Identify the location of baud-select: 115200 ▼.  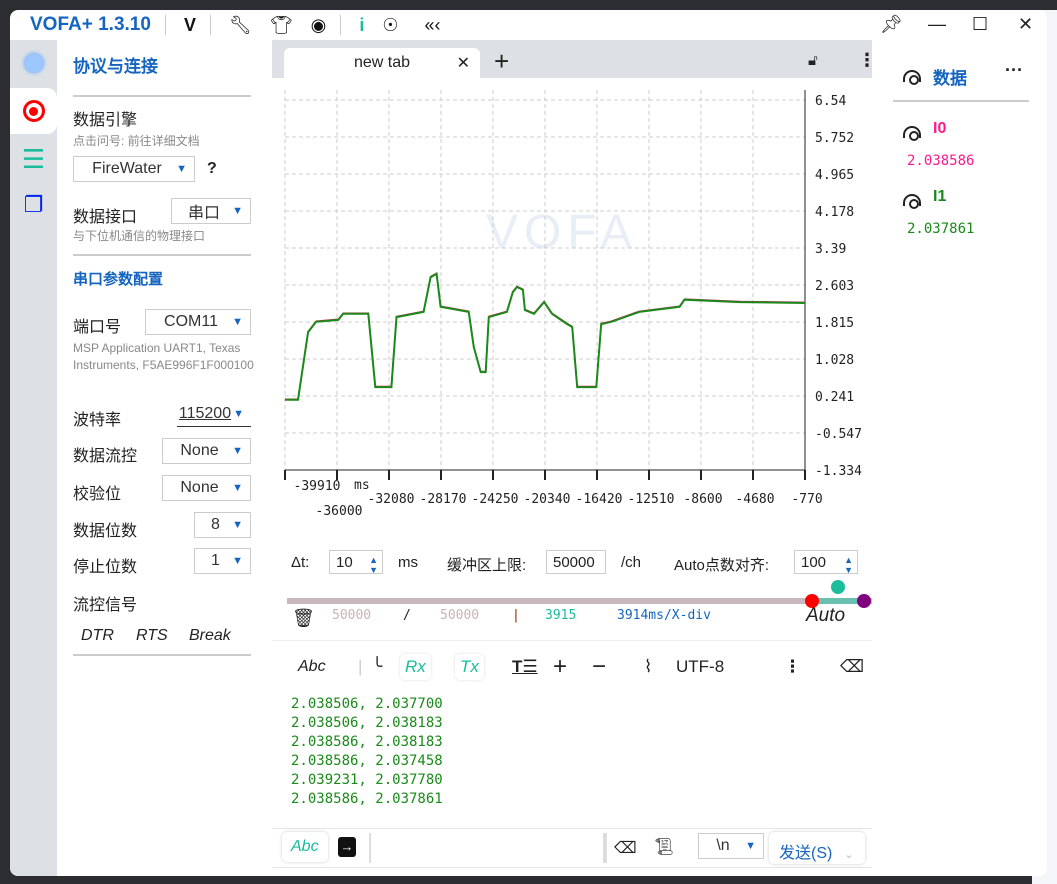
(214, 414).